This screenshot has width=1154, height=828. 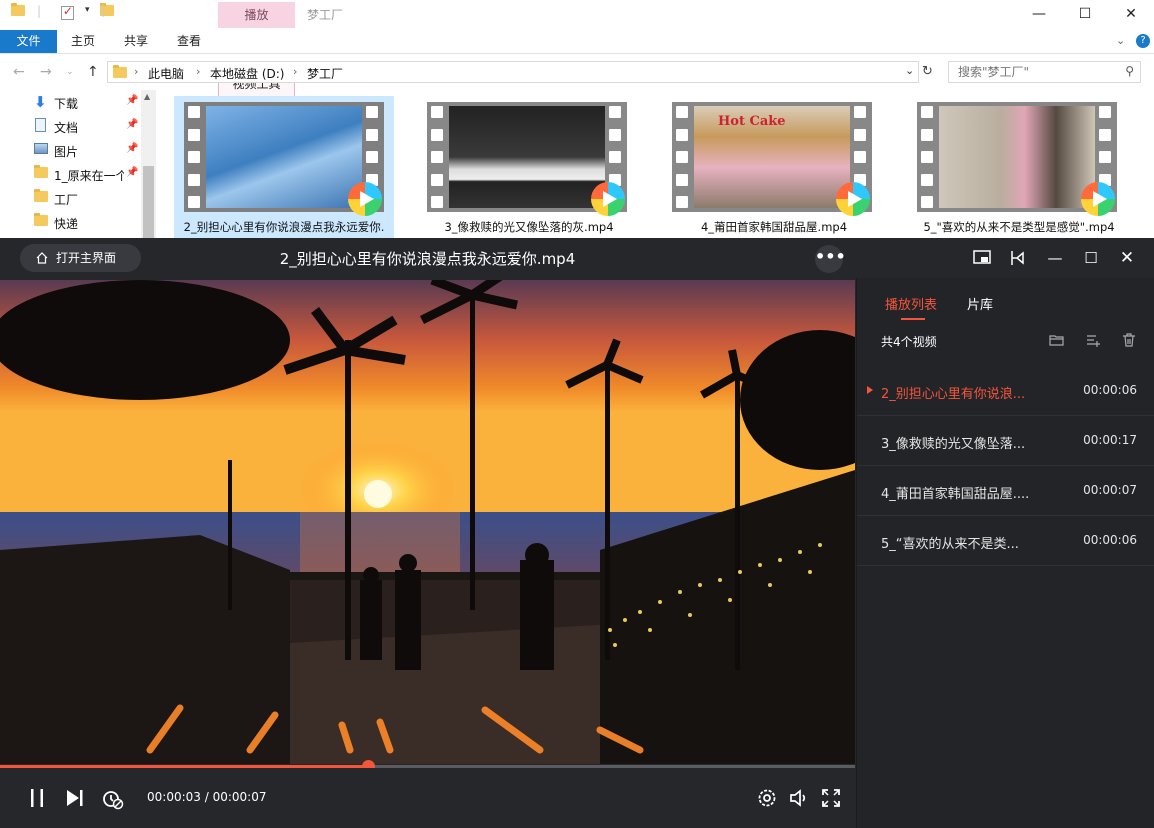 What do you see at coordinates (767, 798) in the screenshot?
I see `settings-icon` at bounding box center [767, 798].